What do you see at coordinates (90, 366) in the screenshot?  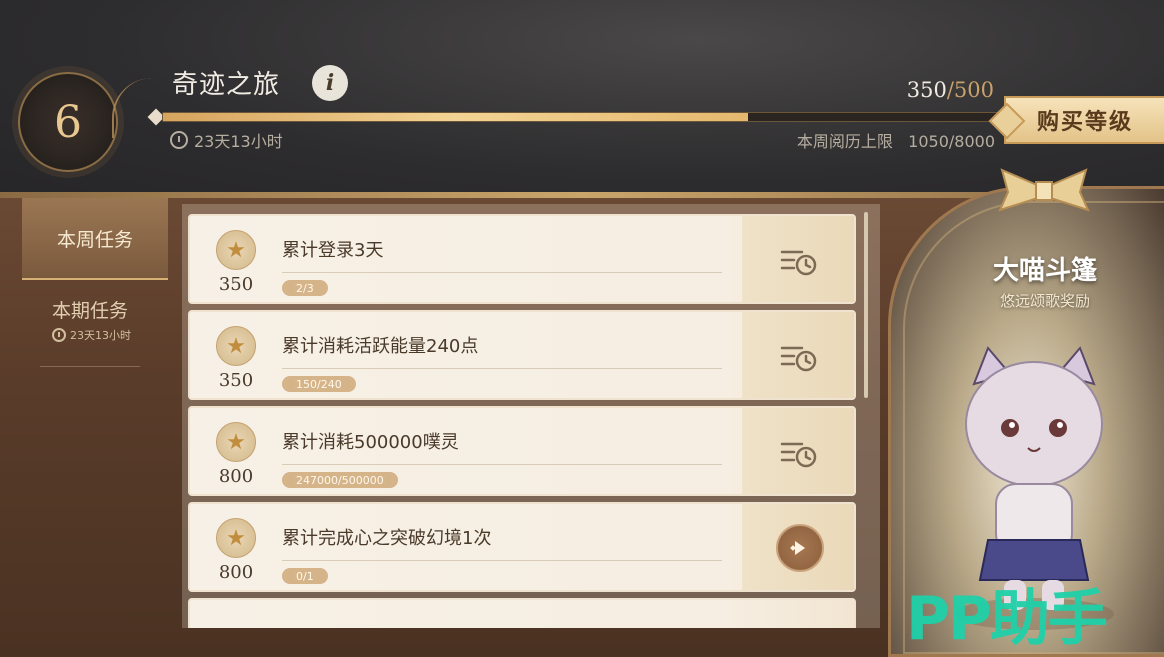 I see `tab-divider` at bounding box center [90, 366].